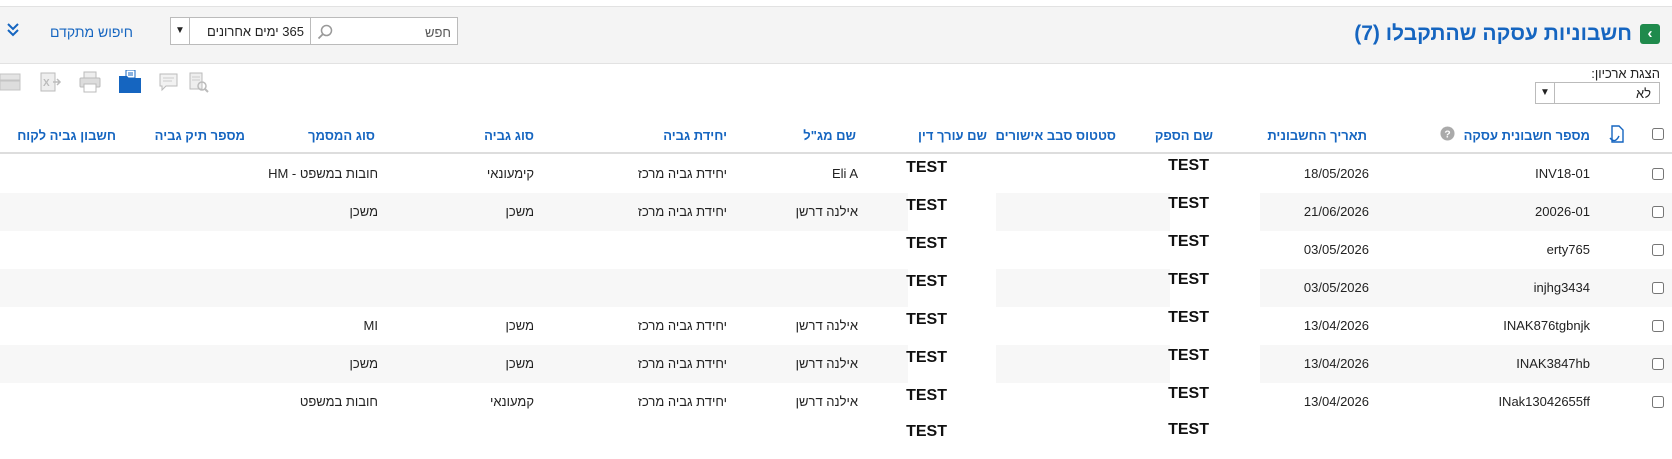  Describe the element at coordinates (325, 32) in the screenshot. I see `search-icon` at that location.